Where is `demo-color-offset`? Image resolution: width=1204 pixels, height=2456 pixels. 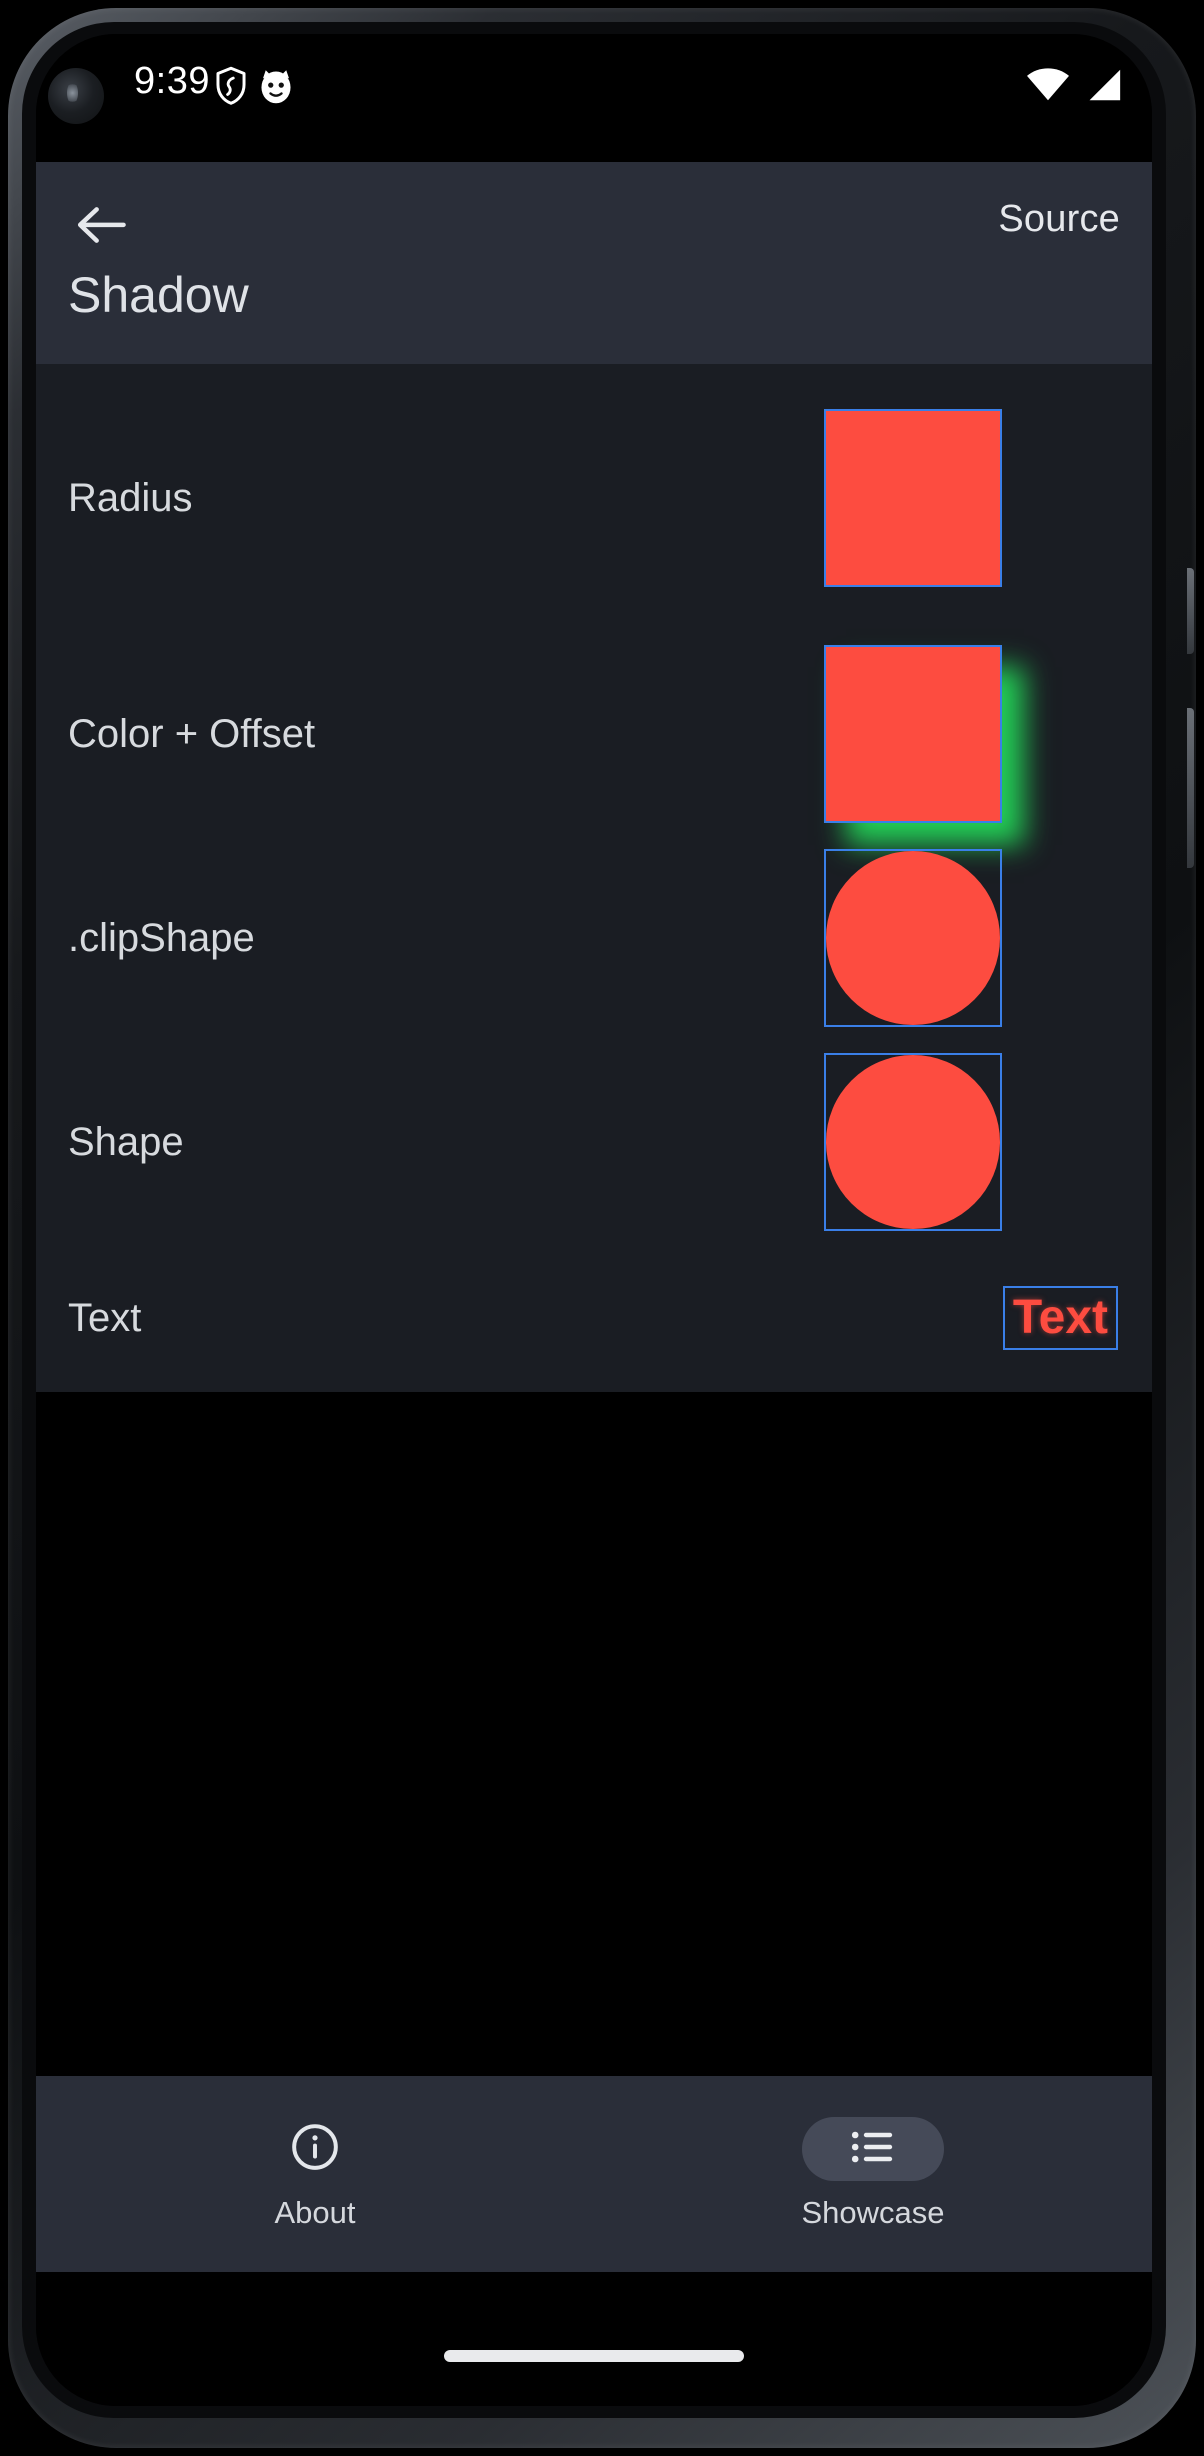
demo-color-offset is located at coordinates (974, 734).